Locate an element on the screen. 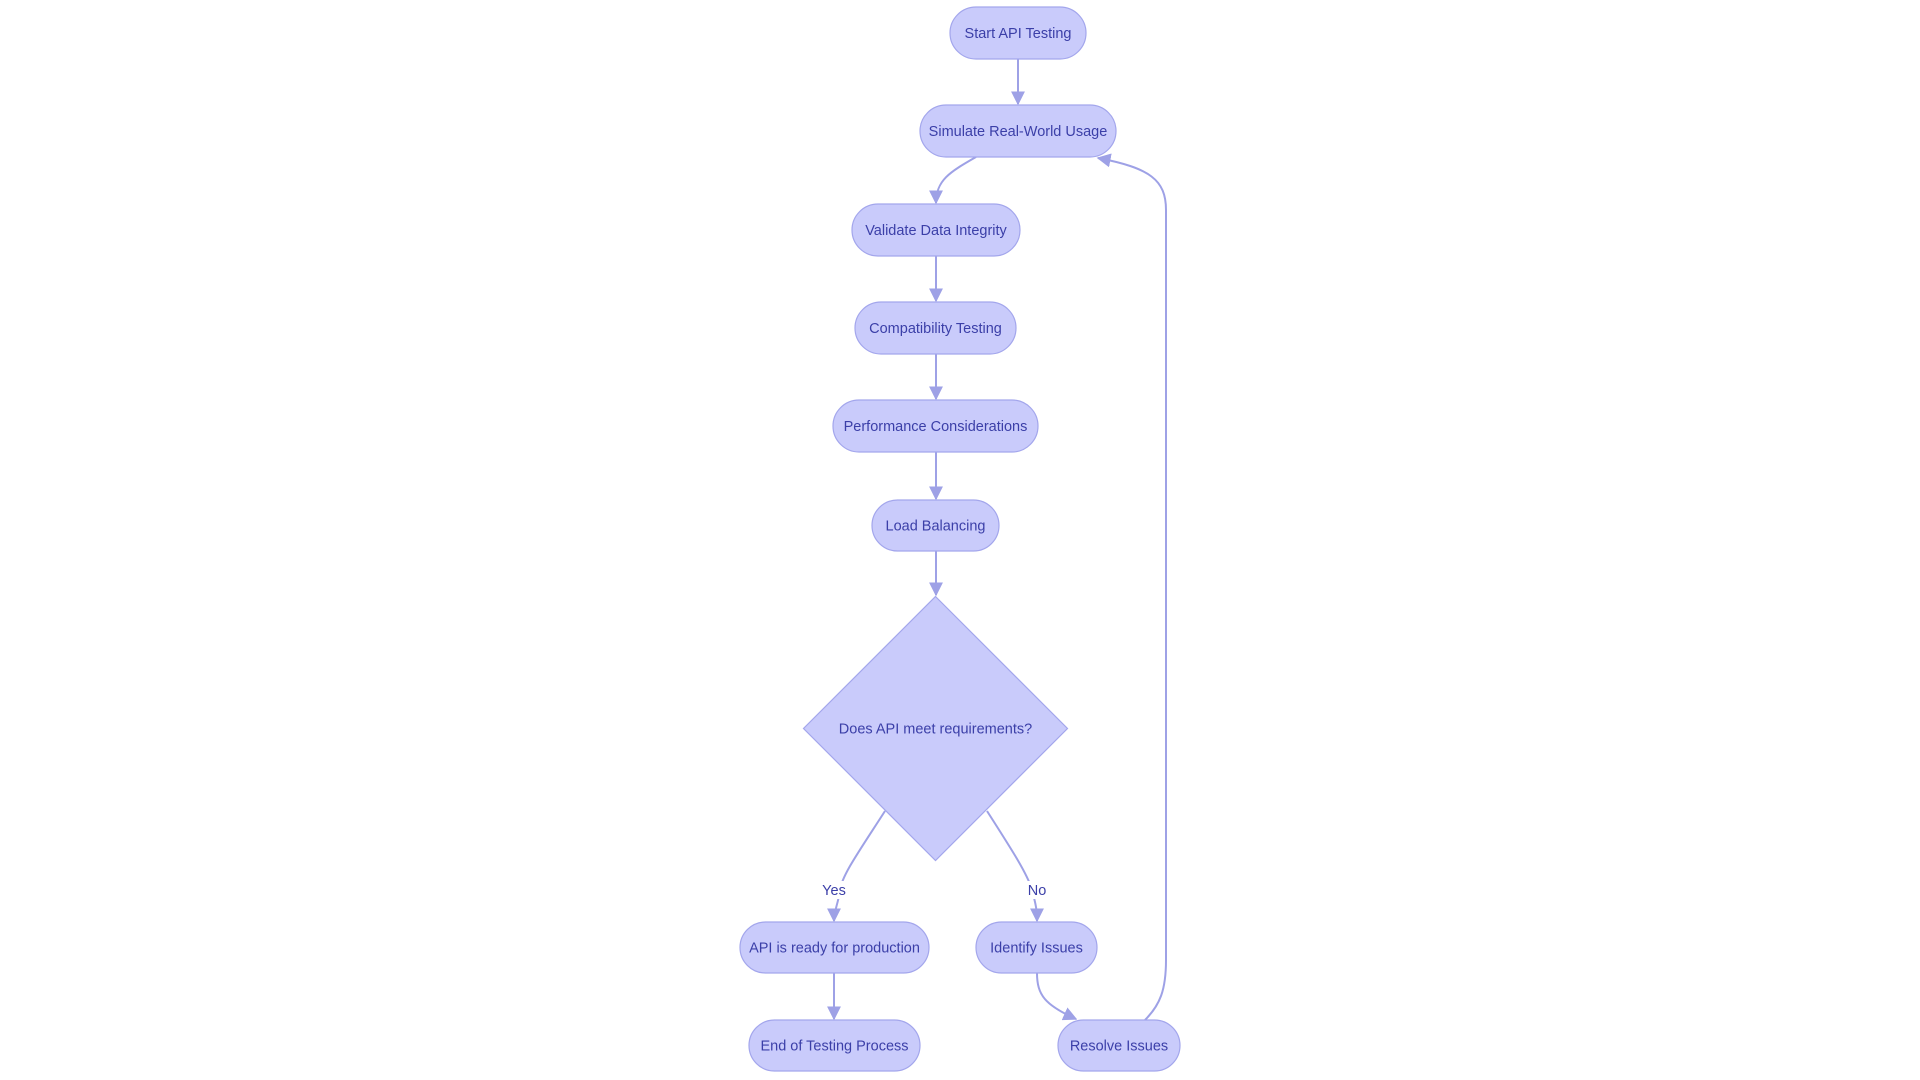  edge-resolve-simulate is located at coordinates (1131, 587).